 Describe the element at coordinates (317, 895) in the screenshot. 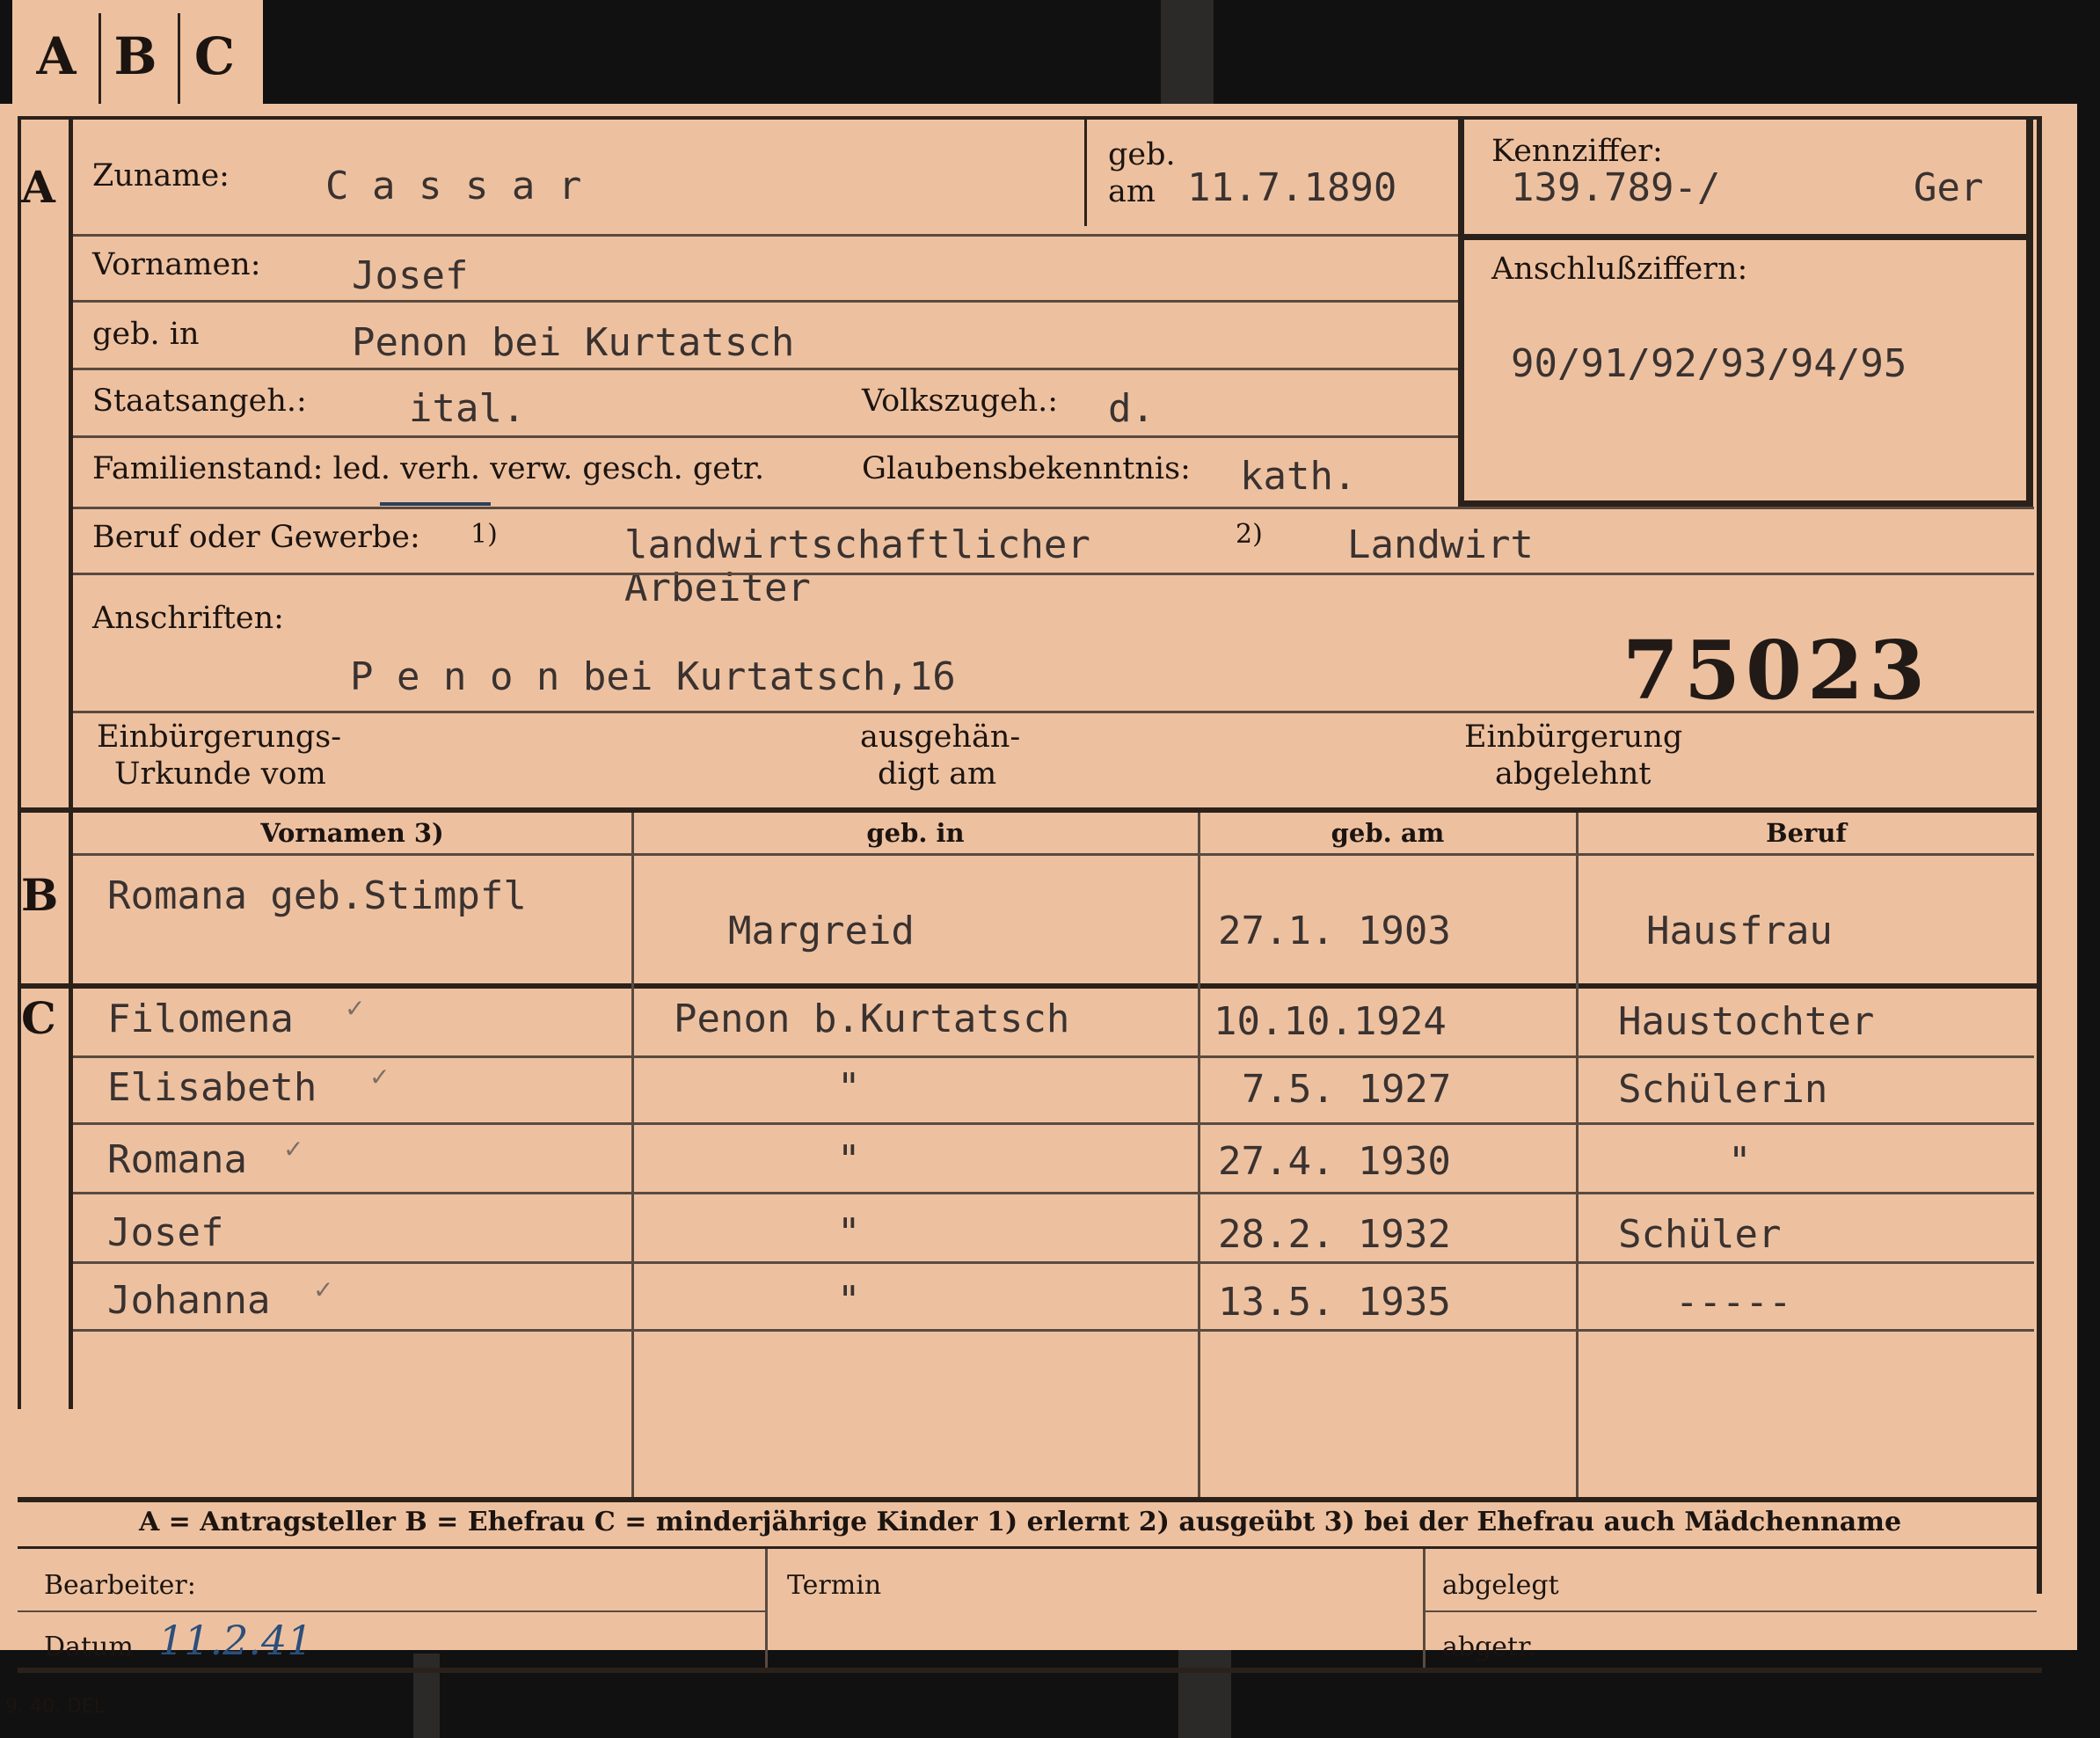

I see `wife-name: Romana geb.Stimpfl` at that location.